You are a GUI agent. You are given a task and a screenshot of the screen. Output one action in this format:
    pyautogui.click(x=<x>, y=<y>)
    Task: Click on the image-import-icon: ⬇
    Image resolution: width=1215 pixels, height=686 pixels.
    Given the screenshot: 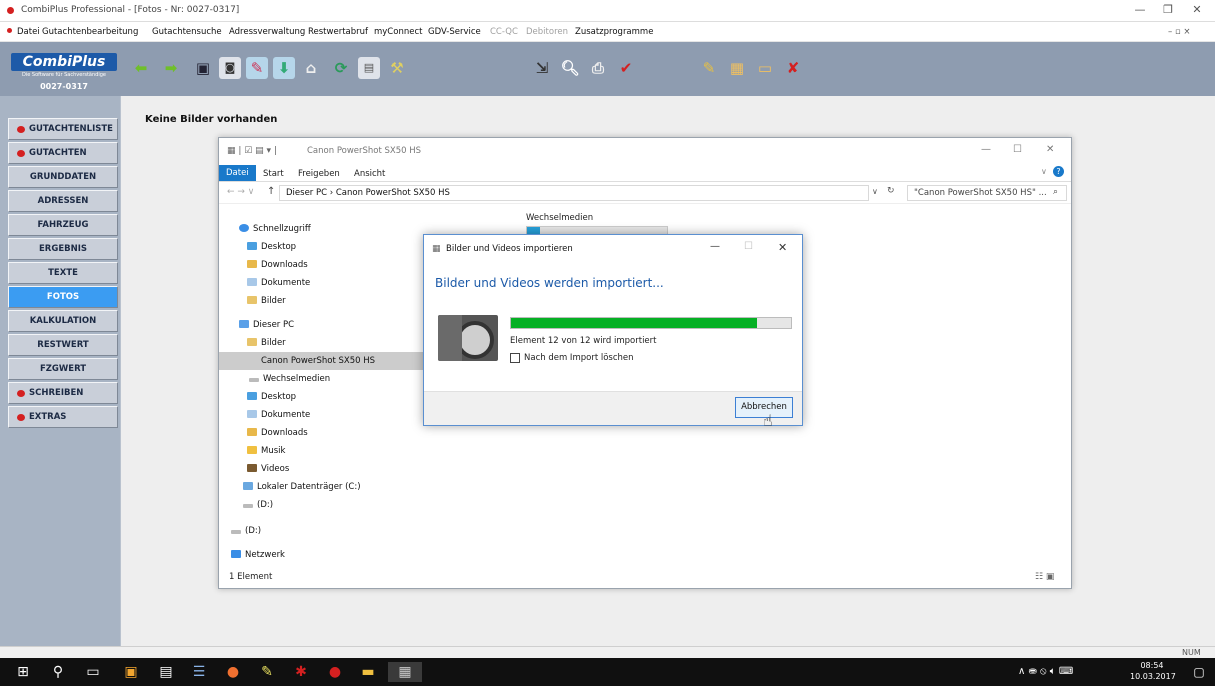 What is the action you would take?
    pyautogui.click(x=284, y=68)
    